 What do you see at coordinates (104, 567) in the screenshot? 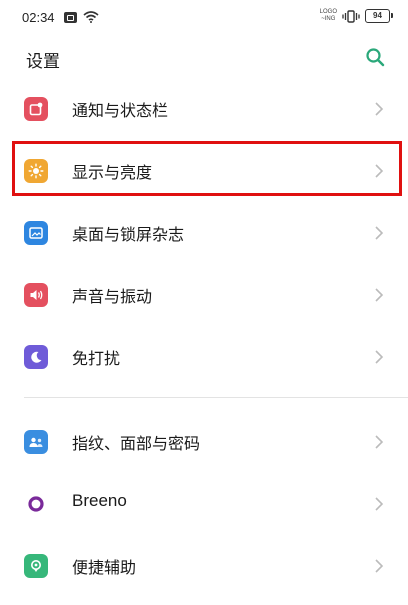
I see `settings-item-label: 便捷辅助` at bounding box center [104, 567].